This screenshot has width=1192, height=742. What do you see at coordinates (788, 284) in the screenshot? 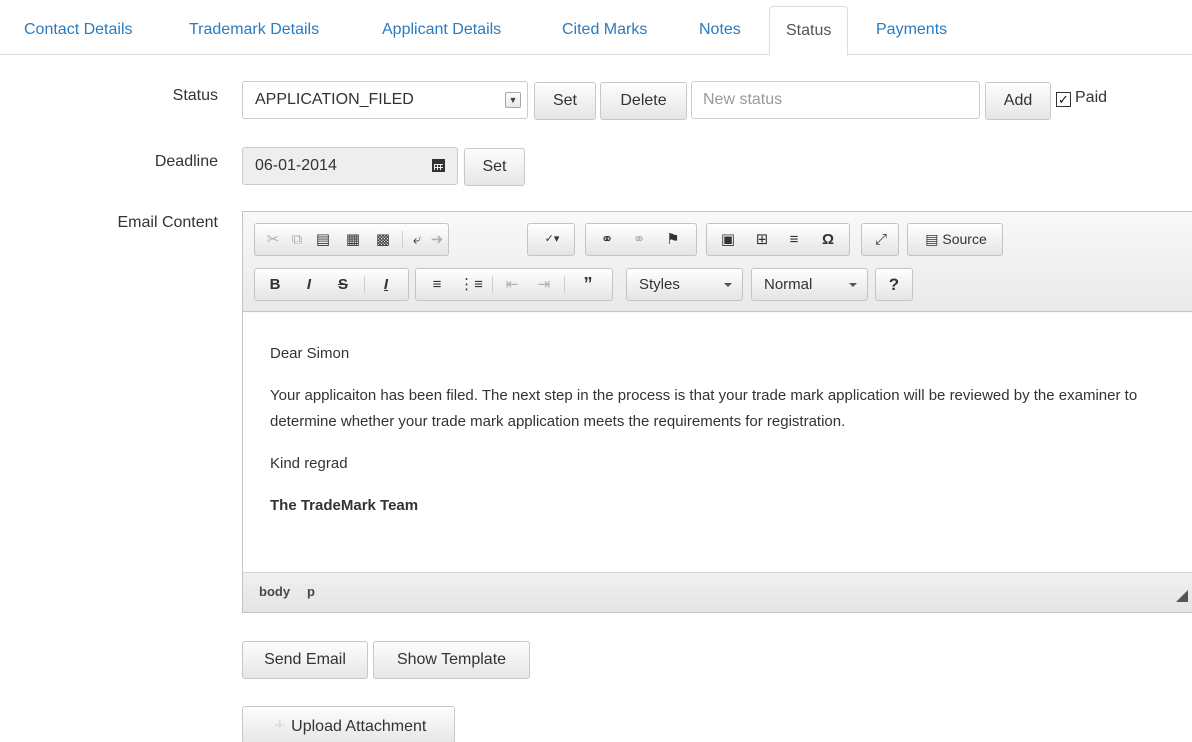
I see `format-combo-label: Normal` at bounding box center [788, 284].